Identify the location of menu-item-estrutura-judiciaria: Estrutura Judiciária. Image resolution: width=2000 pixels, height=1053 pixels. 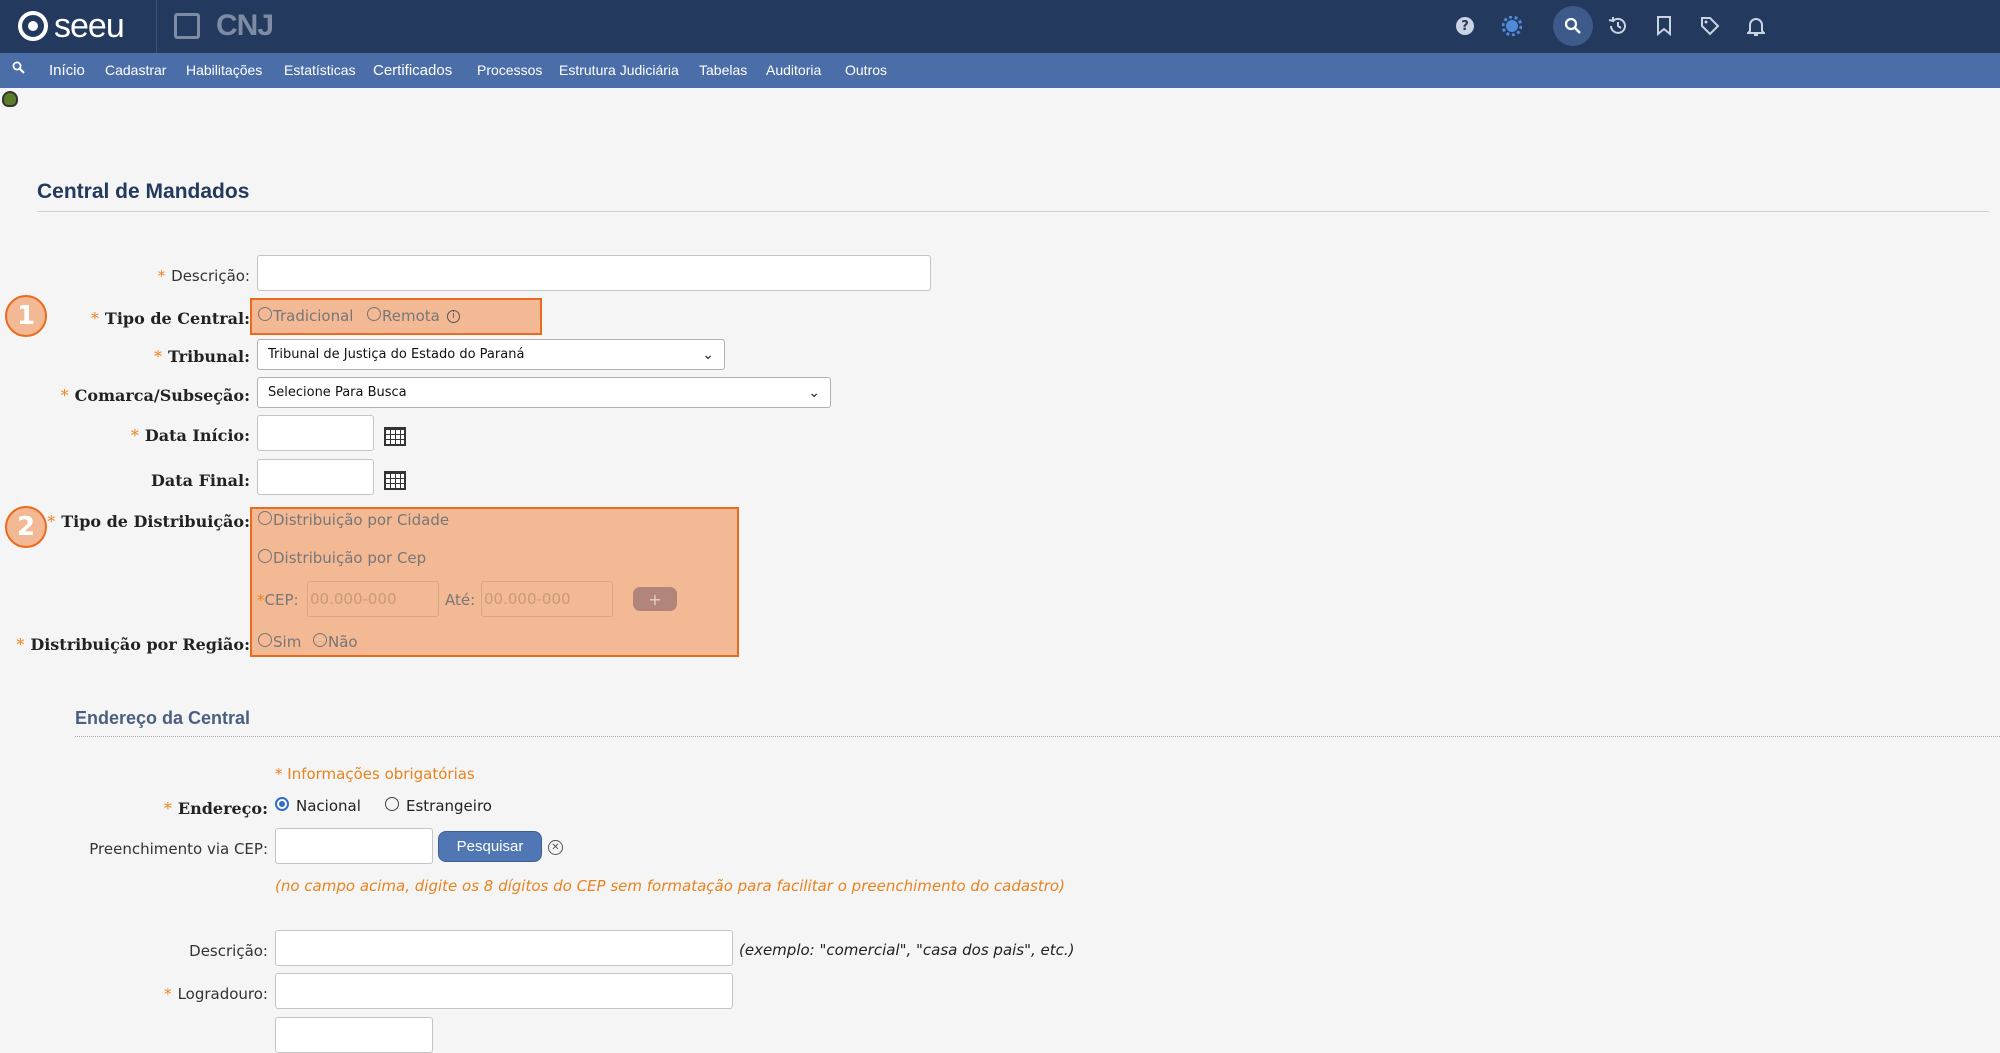
(619, 70).